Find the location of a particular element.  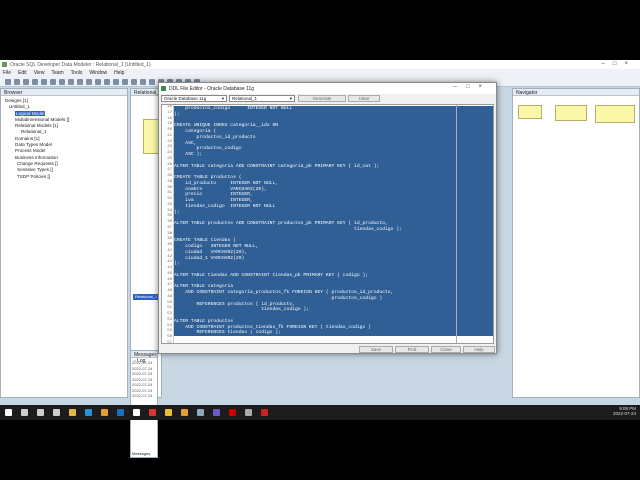

generate-button: Generate is located at coordinates (322, 98).